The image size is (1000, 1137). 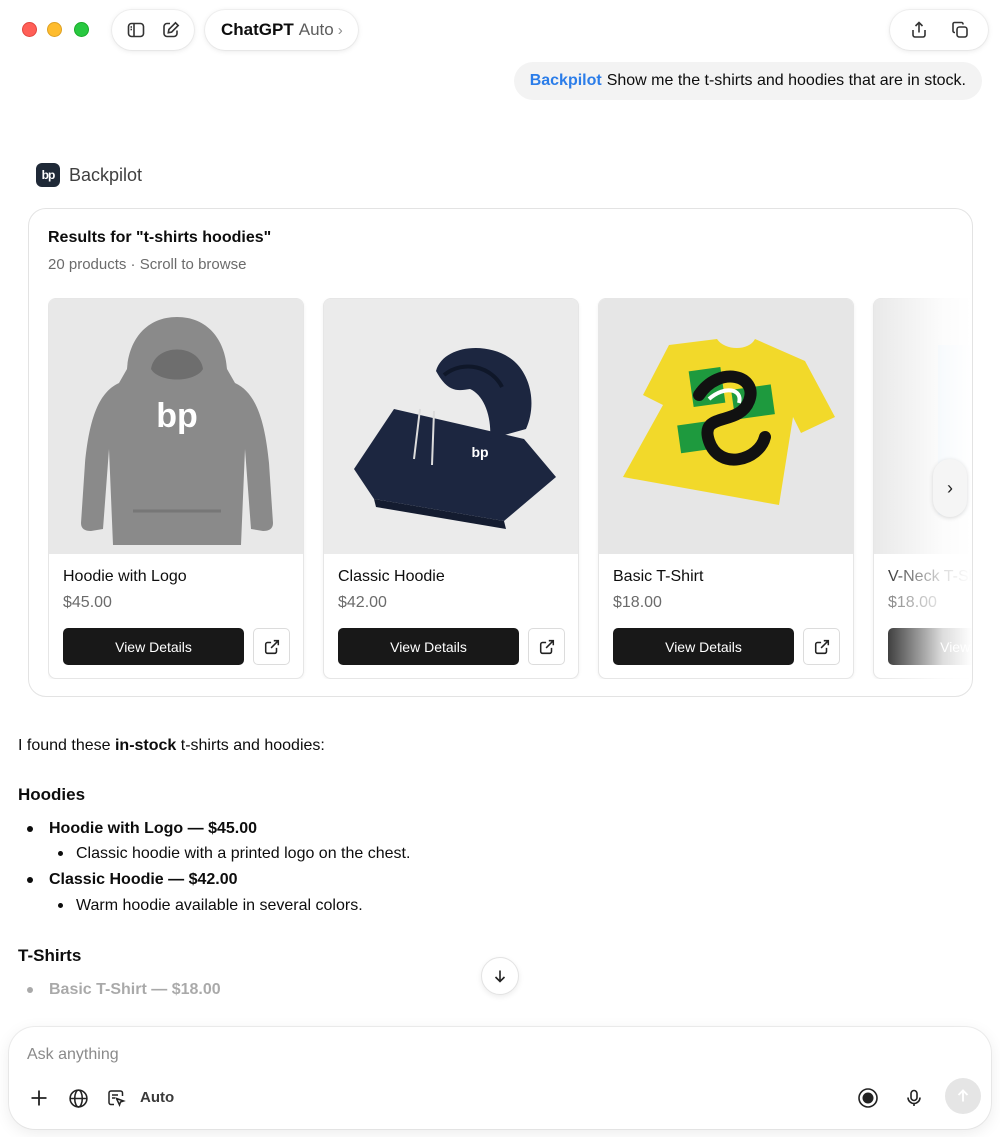 I want to click on sidebar-icon, so click(x=135, y=30).